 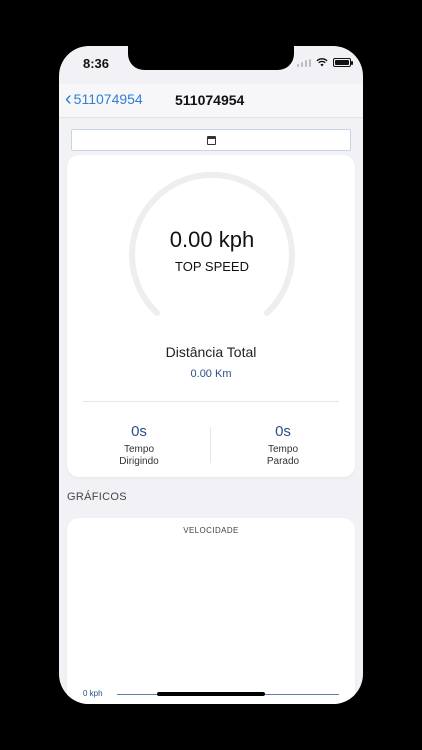 What do you see at coordinates (68, 99) in the screenshot?
I see `chevron-left-icon: ‹` at bounding box center [68, 99].